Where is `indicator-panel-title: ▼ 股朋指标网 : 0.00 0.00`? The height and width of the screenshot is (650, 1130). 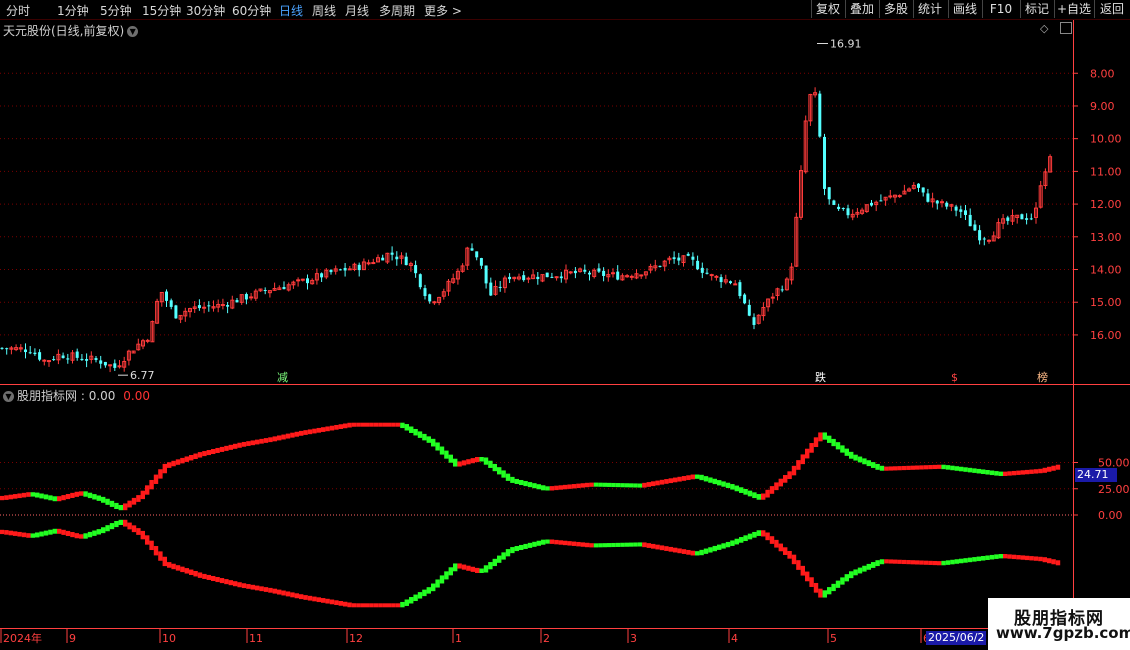 indicator-panel-title: ▼ 股朋指标网 : 0.00 0.00 is located at coordinates (76, 395).